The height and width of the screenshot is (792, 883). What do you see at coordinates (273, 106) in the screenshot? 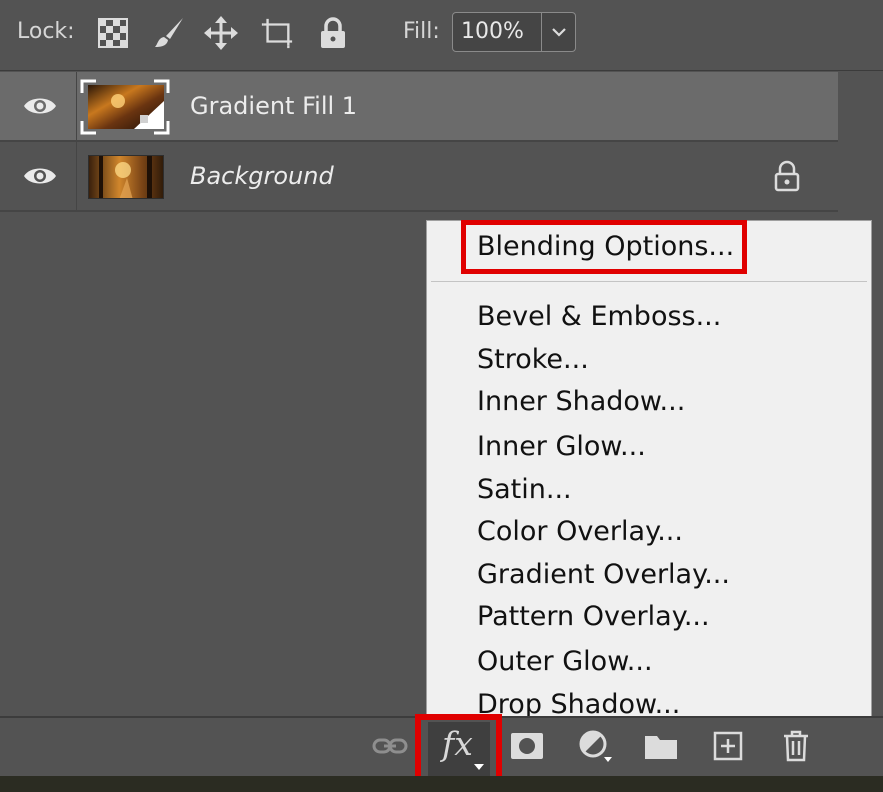
I see `layer-name: Gradient Fill 1` at bounding box center [273, 106].